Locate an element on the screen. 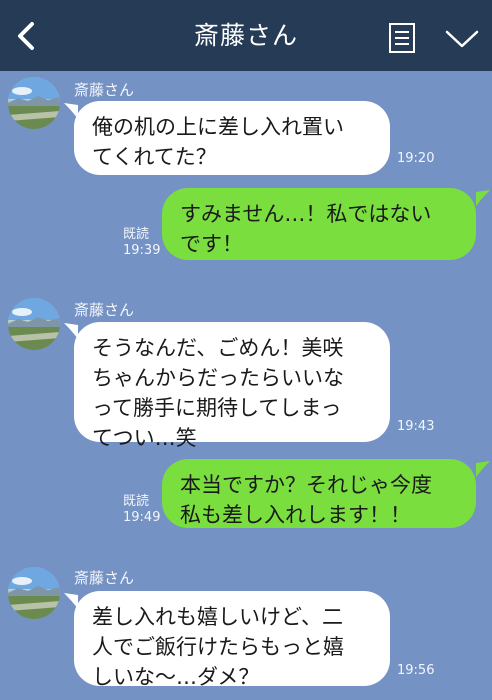 This screenshot has height=700, width=492. chat-header: 斎藤さん is located at coordinates (246, 35).